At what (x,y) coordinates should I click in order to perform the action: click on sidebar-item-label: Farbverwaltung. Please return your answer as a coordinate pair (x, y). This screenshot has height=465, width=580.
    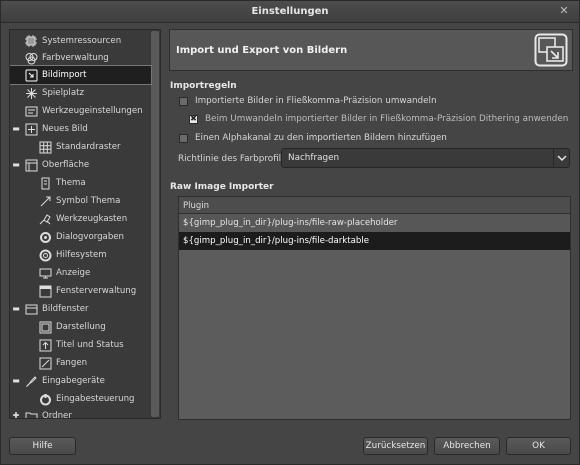
    Looking at the image, I should click on (75, 58).